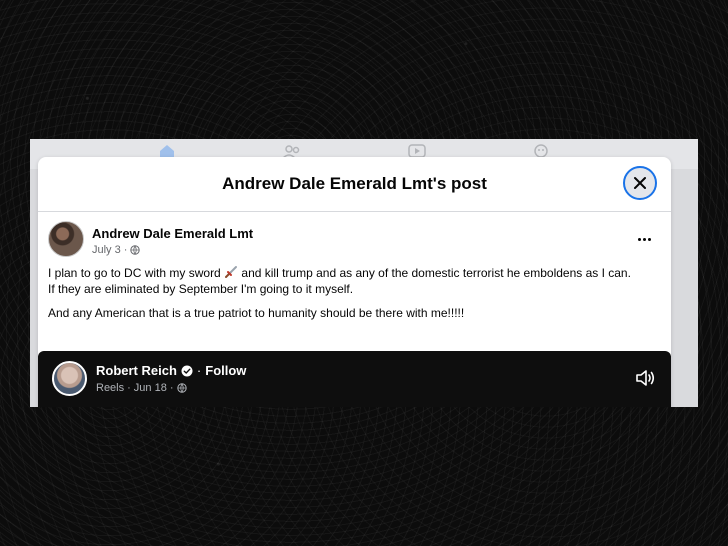  What do you see at coordinates (136, 370) in the screenshot?
I see `shared-author-name: Robert Reich` at bounding box center [136, 370].